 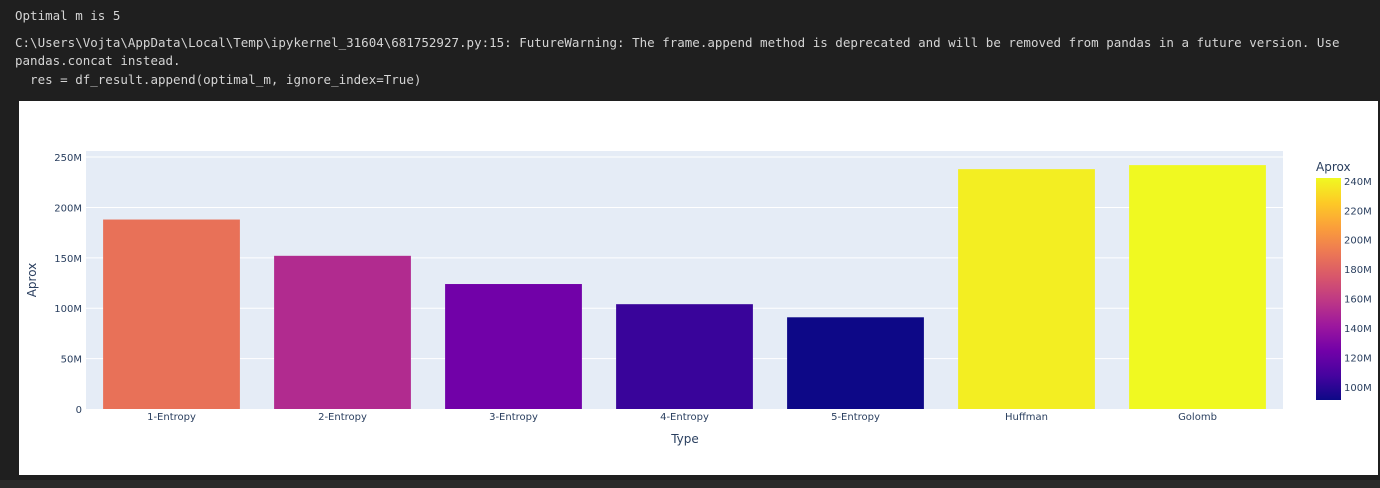 What do you see at coordinates (32, 280) in the screenshot?
I see `y-axis-title: Aprox` at bounding box center [32, 280].